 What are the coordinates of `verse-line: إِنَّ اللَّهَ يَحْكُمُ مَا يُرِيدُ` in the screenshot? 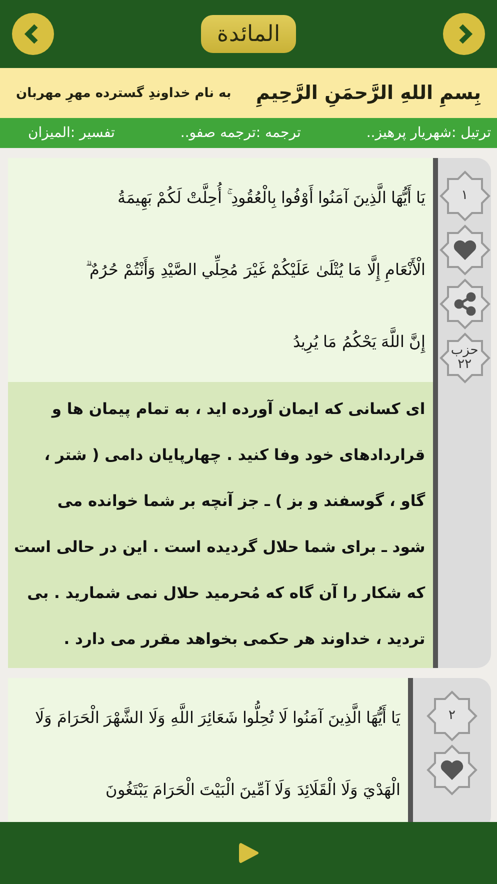 It's located at (359, 342).